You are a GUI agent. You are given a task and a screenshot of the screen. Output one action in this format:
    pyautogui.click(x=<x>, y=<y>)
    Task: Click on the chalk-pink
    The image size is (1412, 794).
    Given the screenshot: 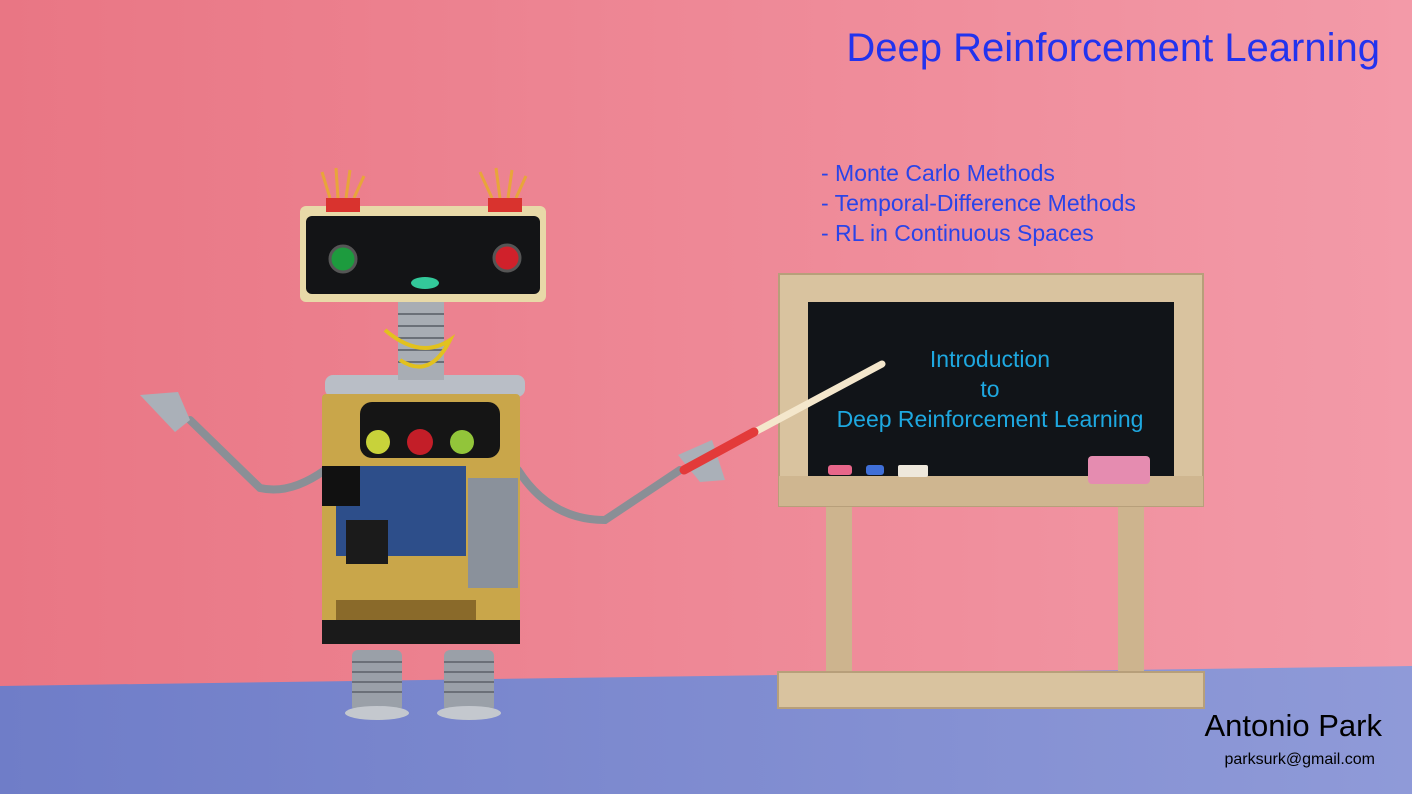 What is the action you would take?
    pyautogui.click(x=840, y=470)
    